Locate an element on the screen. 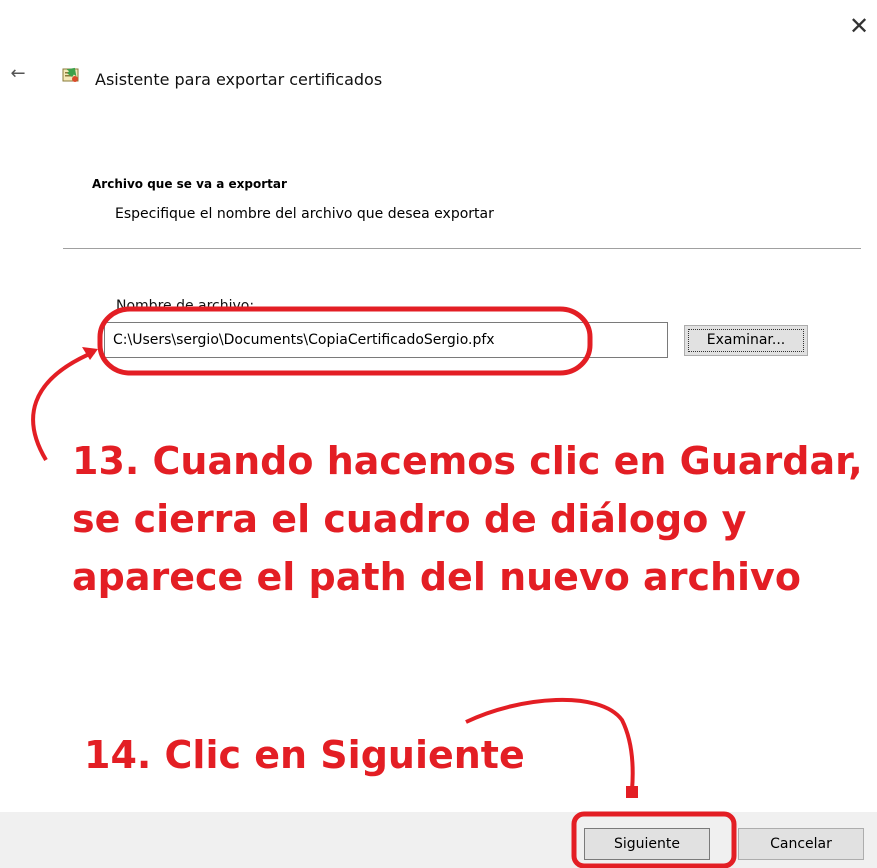  filename-highlight-ellipse is located at coordinates (345, 341).